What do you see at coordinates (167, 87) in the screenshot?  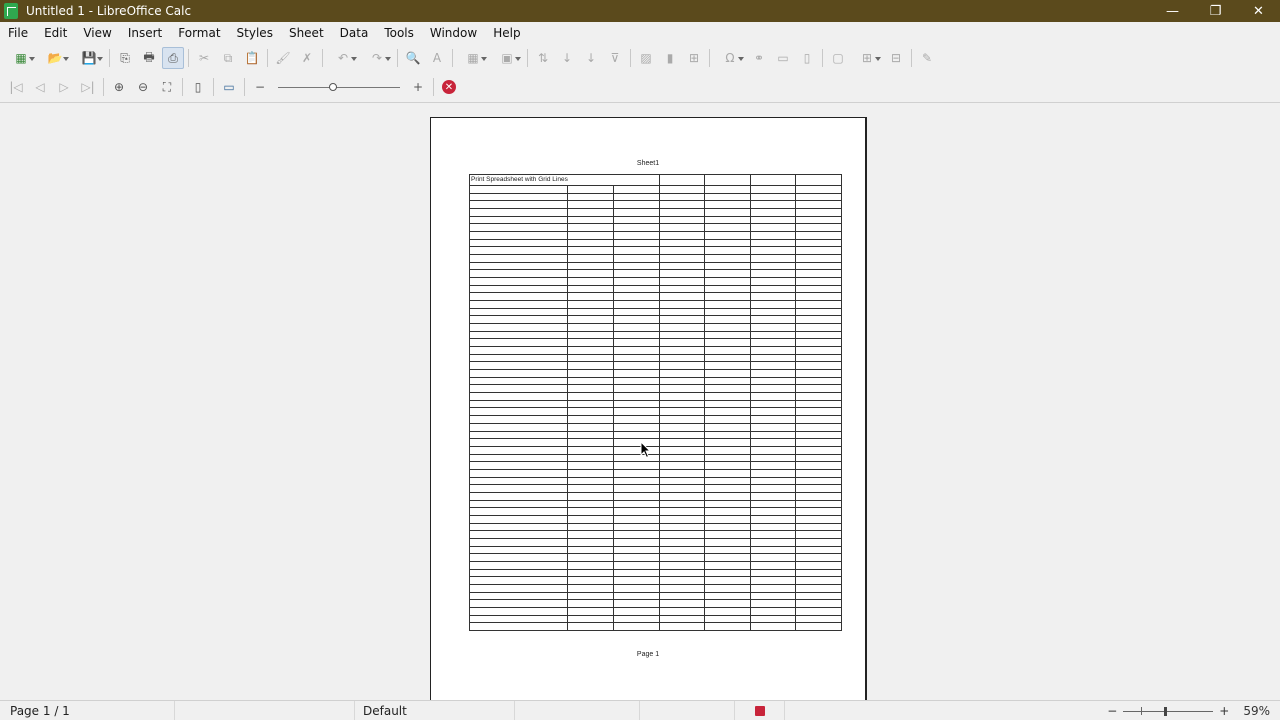 I see `full-screen-icon: ⛶` at bounding box center [167, 87].